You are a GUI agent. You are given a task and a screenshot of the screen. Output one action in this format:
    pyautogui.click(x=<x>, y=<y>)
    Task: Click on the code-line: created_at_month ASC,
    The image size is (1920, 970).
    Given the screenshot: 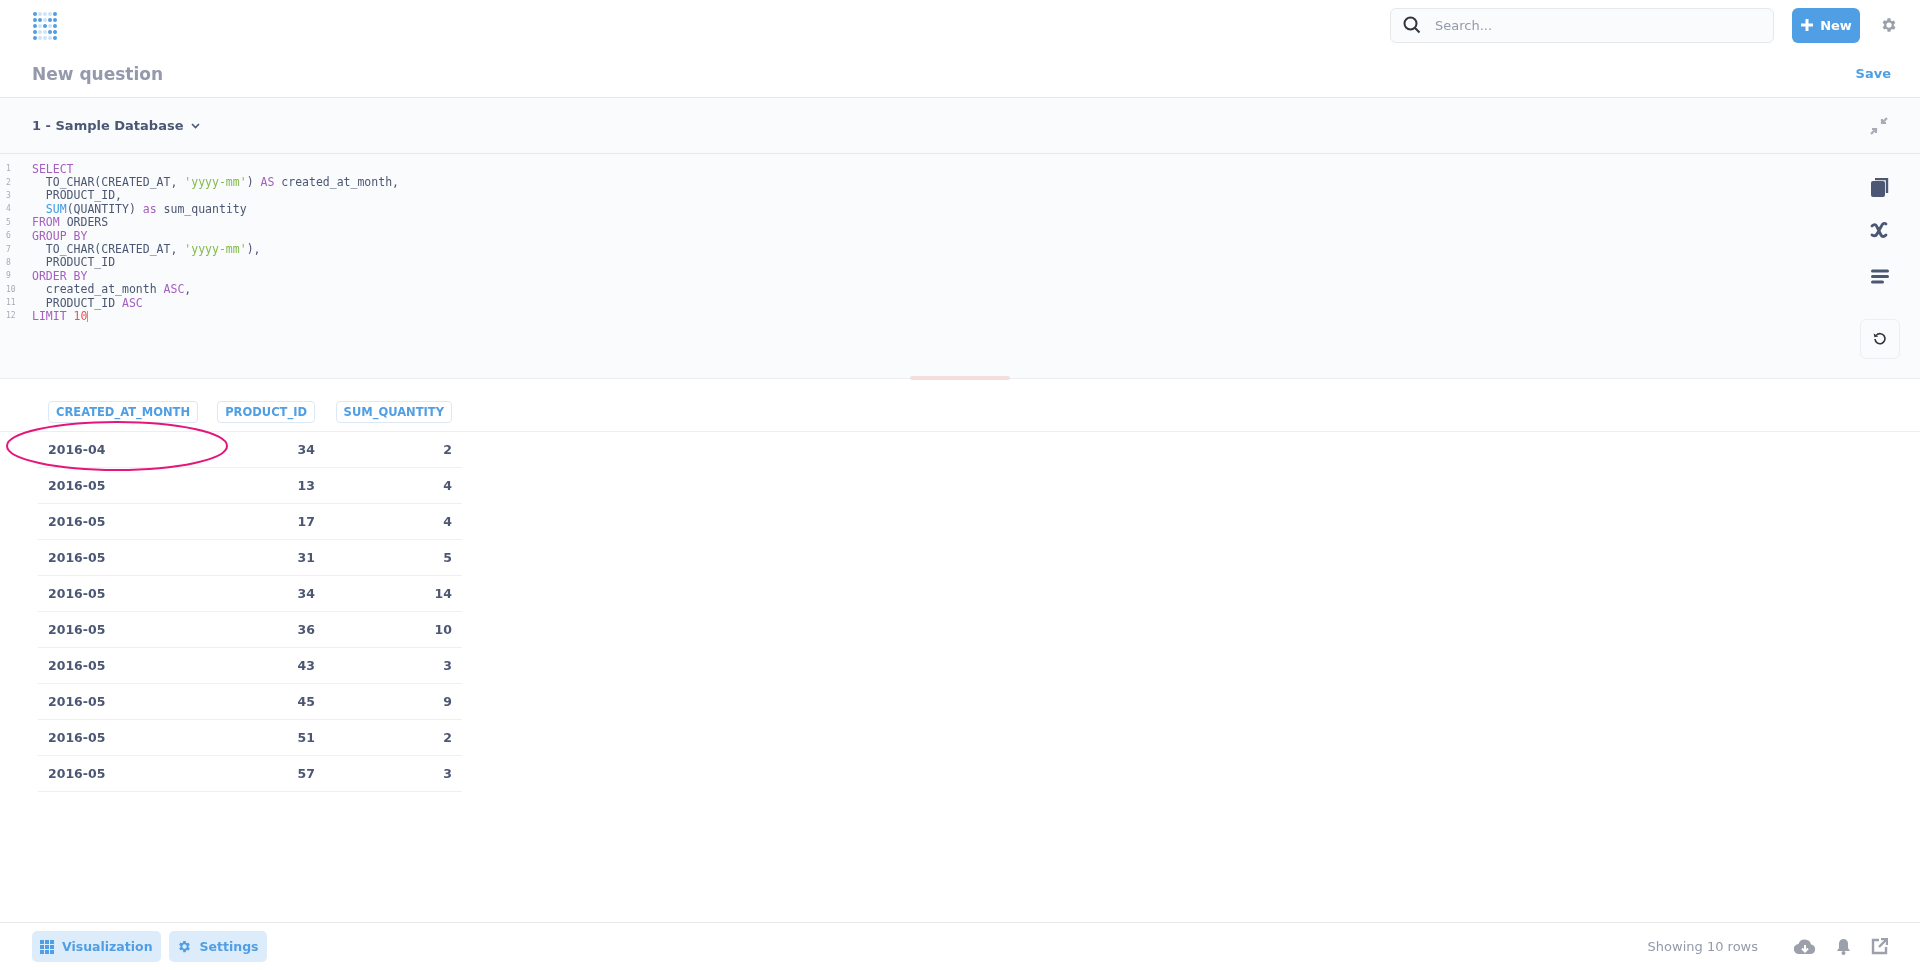 What is the action you would take?
    pyautogui.click(x=112, y=289)
    